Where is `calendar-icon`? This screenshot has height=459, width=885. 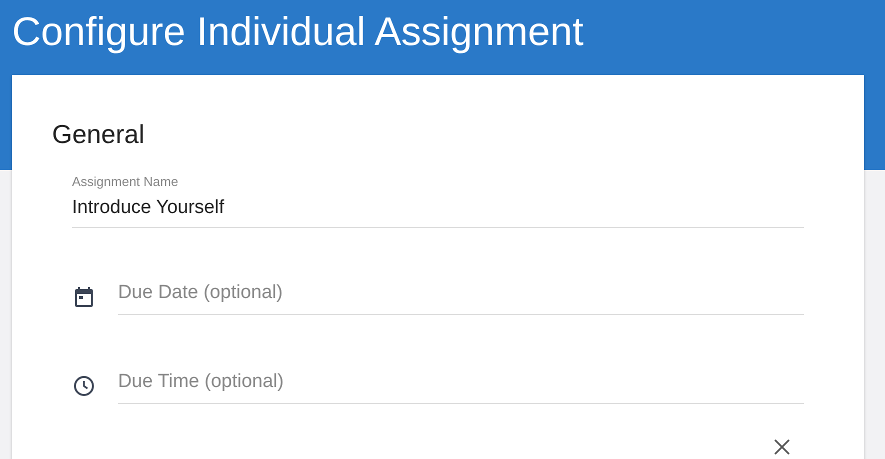 calendar-icon is located at coordinates (84, 296).